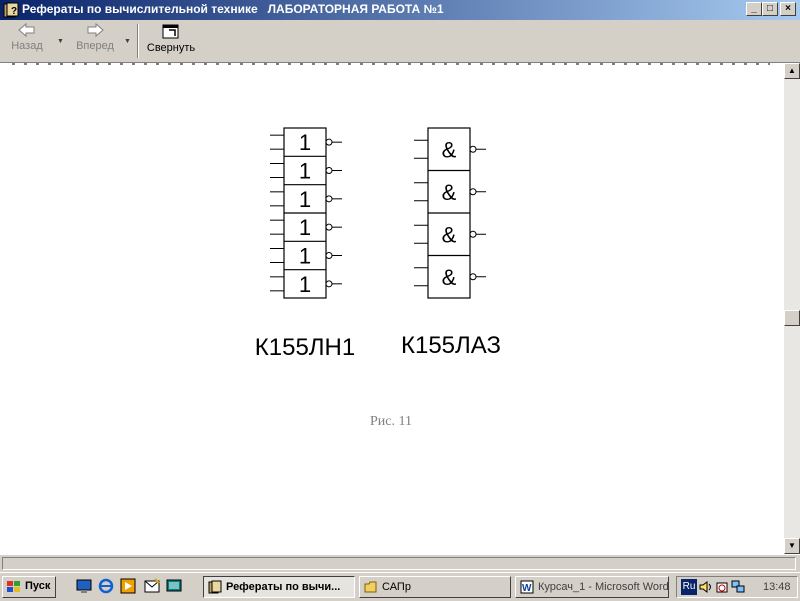 This screenshot has height=601, width=800. I want to click on windows-logo-icon, so click(13, 586).